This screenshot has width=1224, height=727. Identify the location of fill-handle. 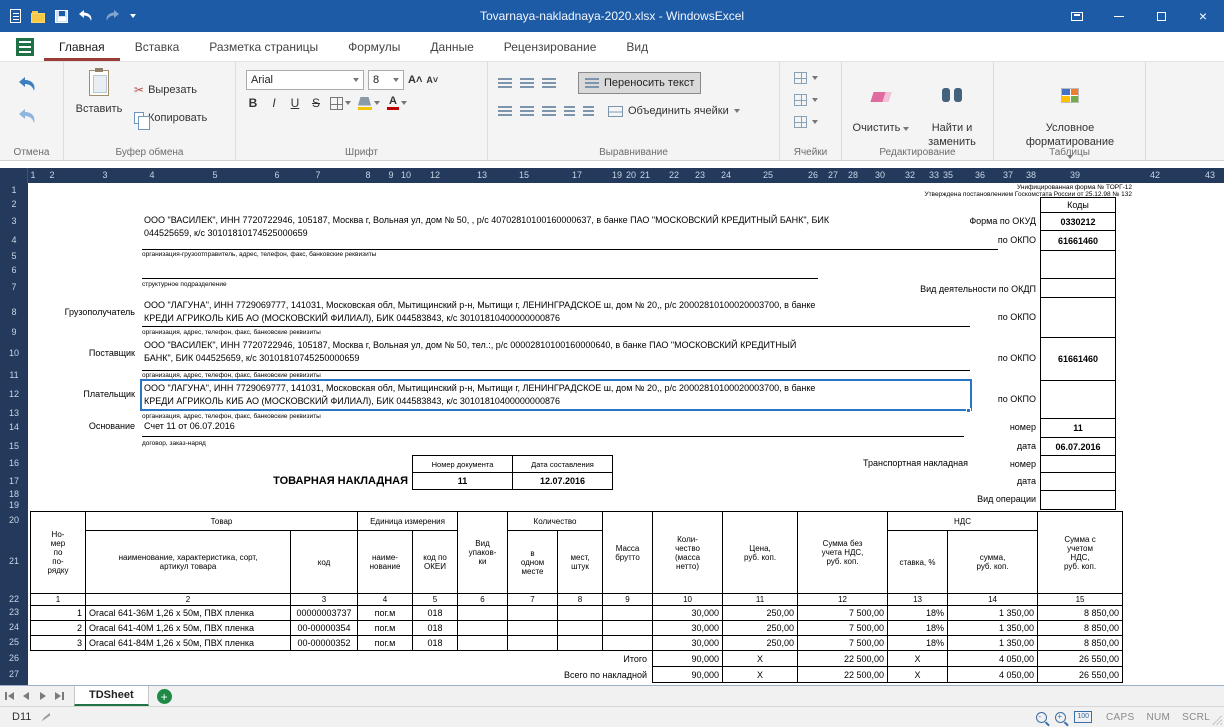
(968, 410).